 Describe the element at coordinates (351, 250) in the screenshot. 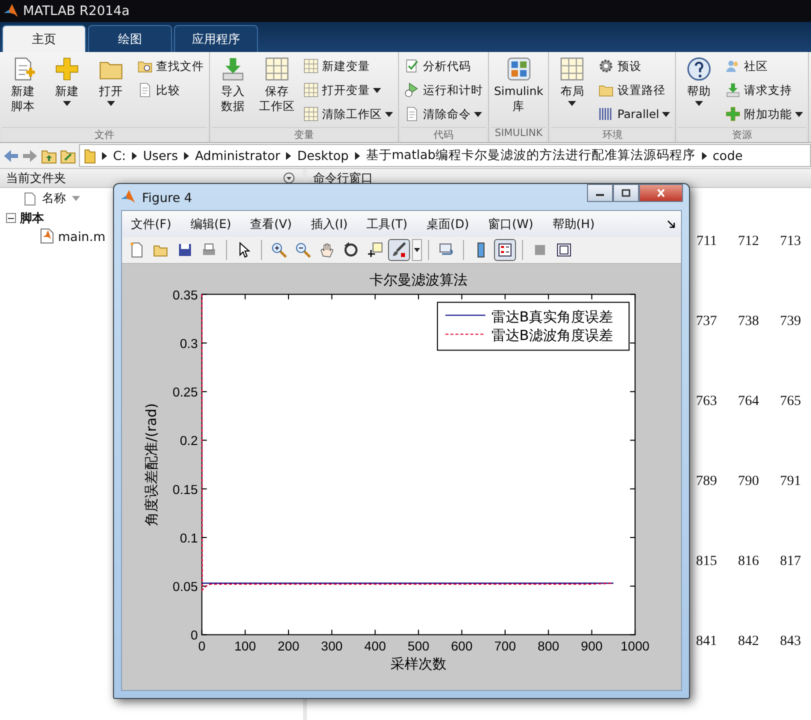

I see `rotate-icon` at that location.